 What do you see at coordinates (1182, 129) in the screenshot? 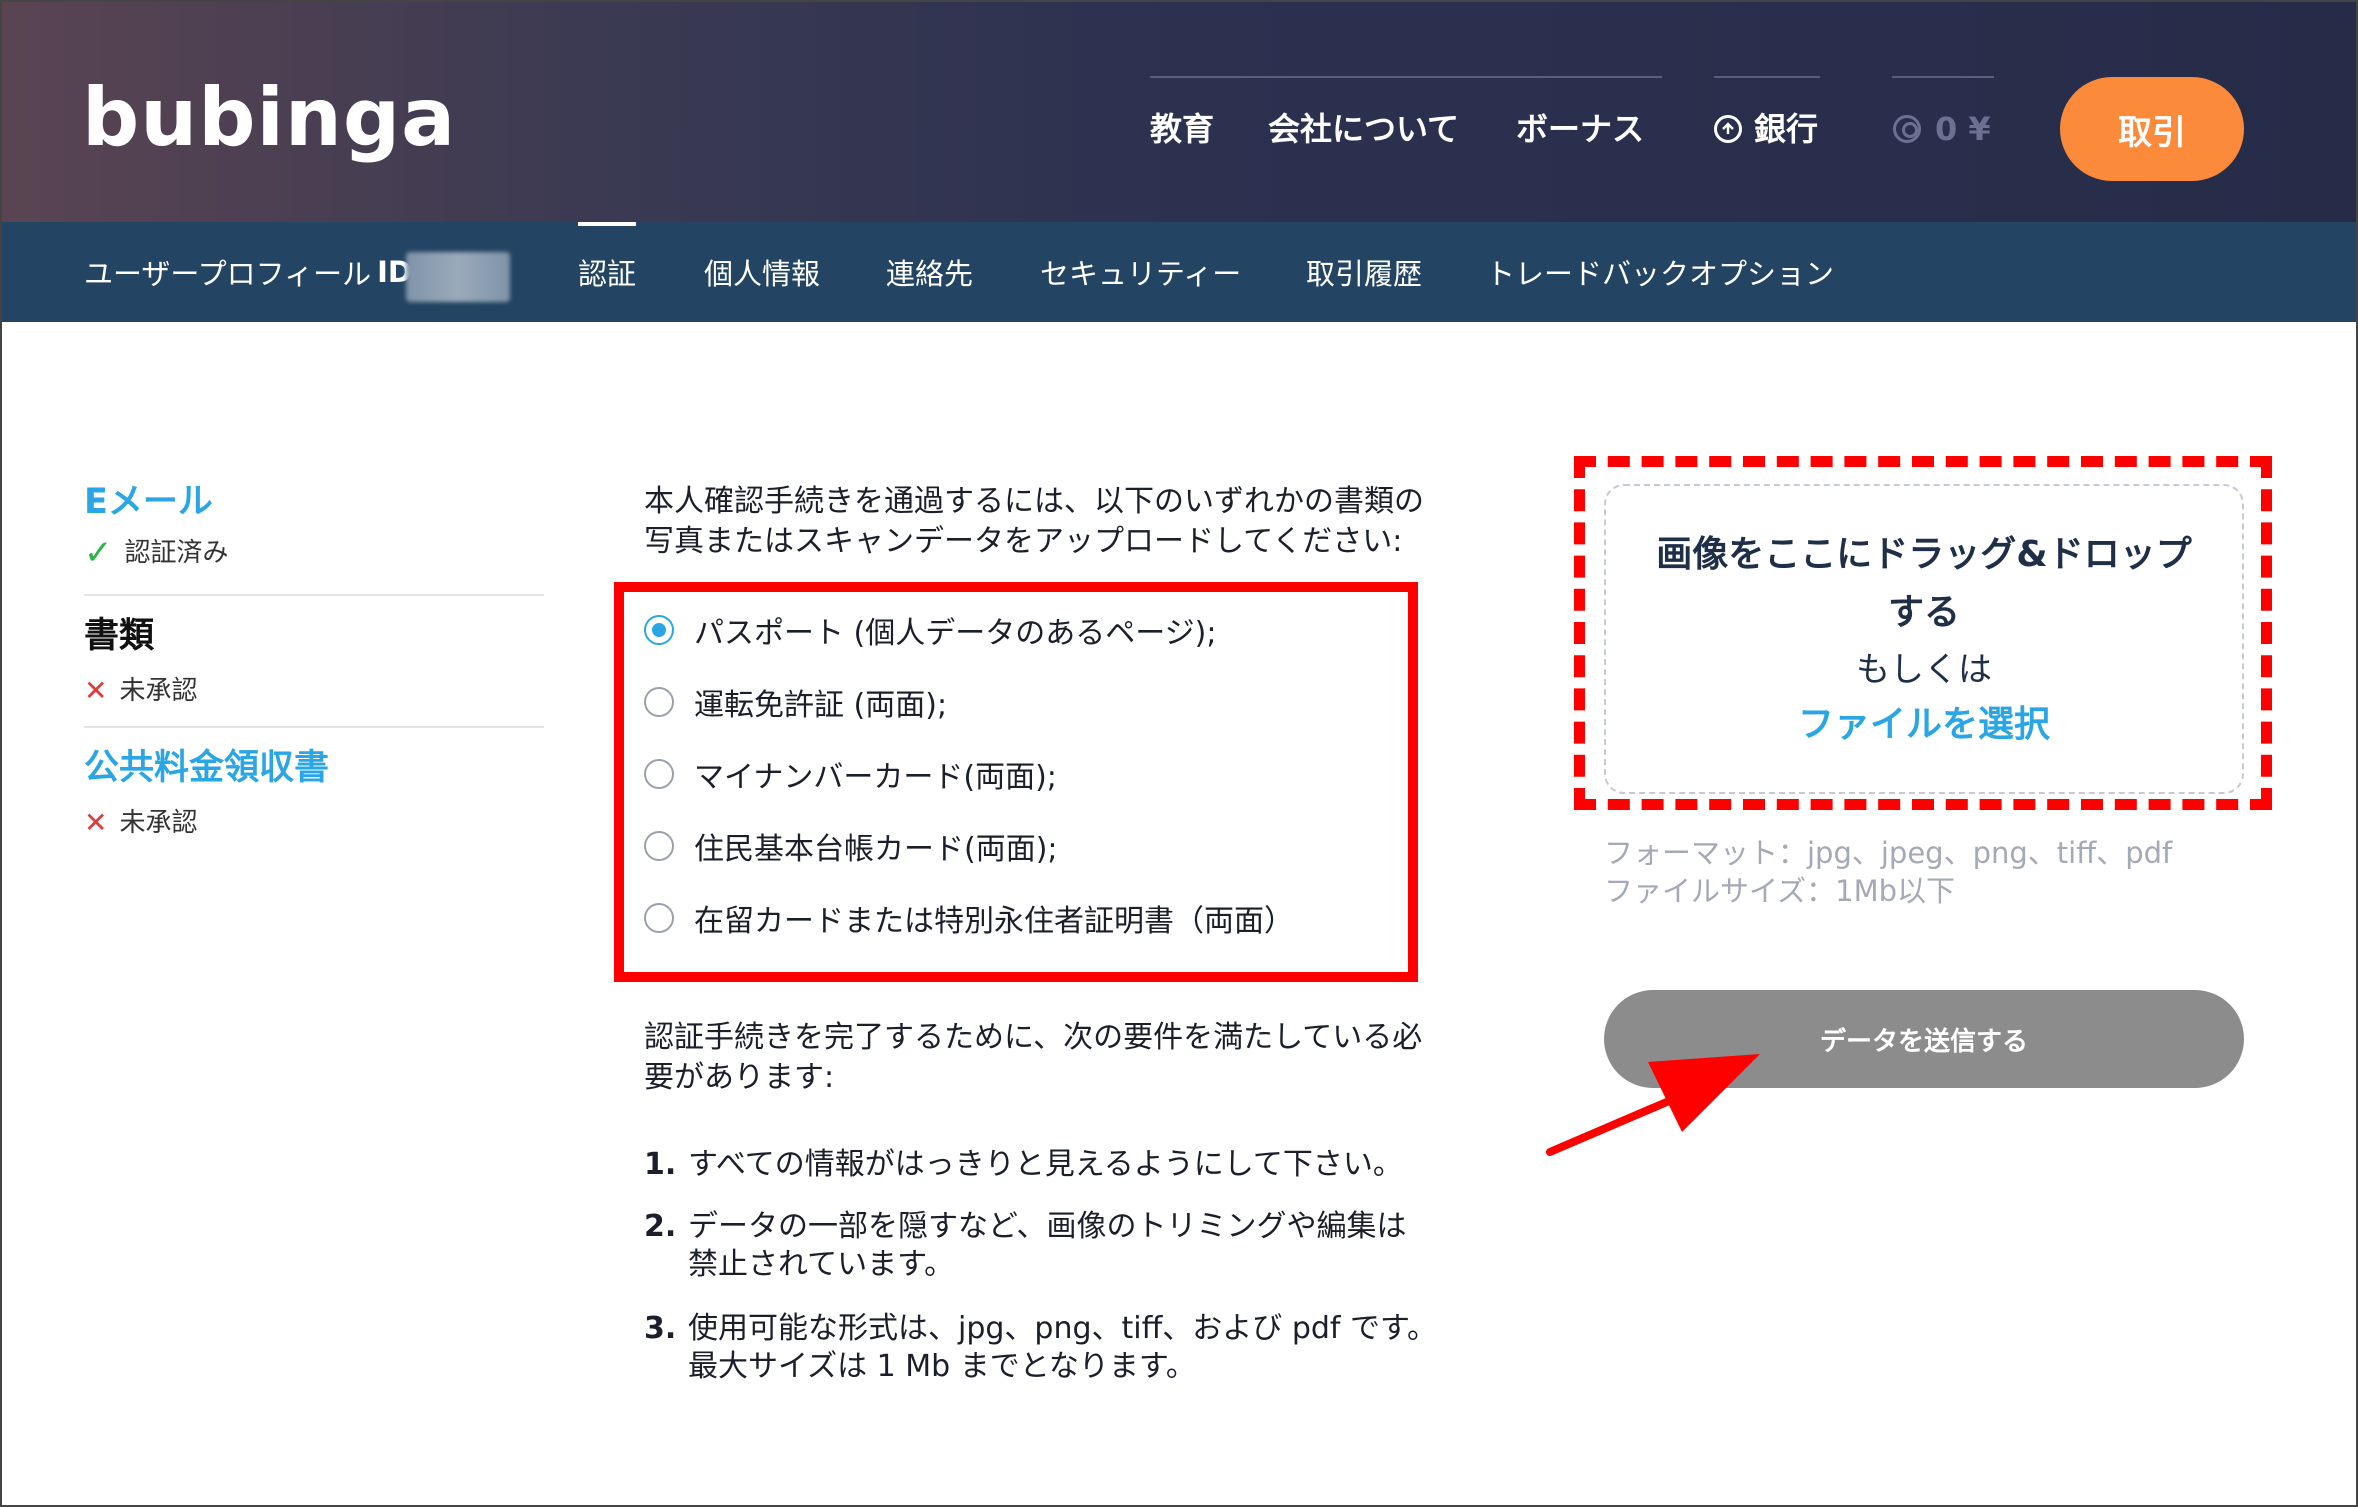
I see `nav-education: 教育` at bounding box center [1182, 129].